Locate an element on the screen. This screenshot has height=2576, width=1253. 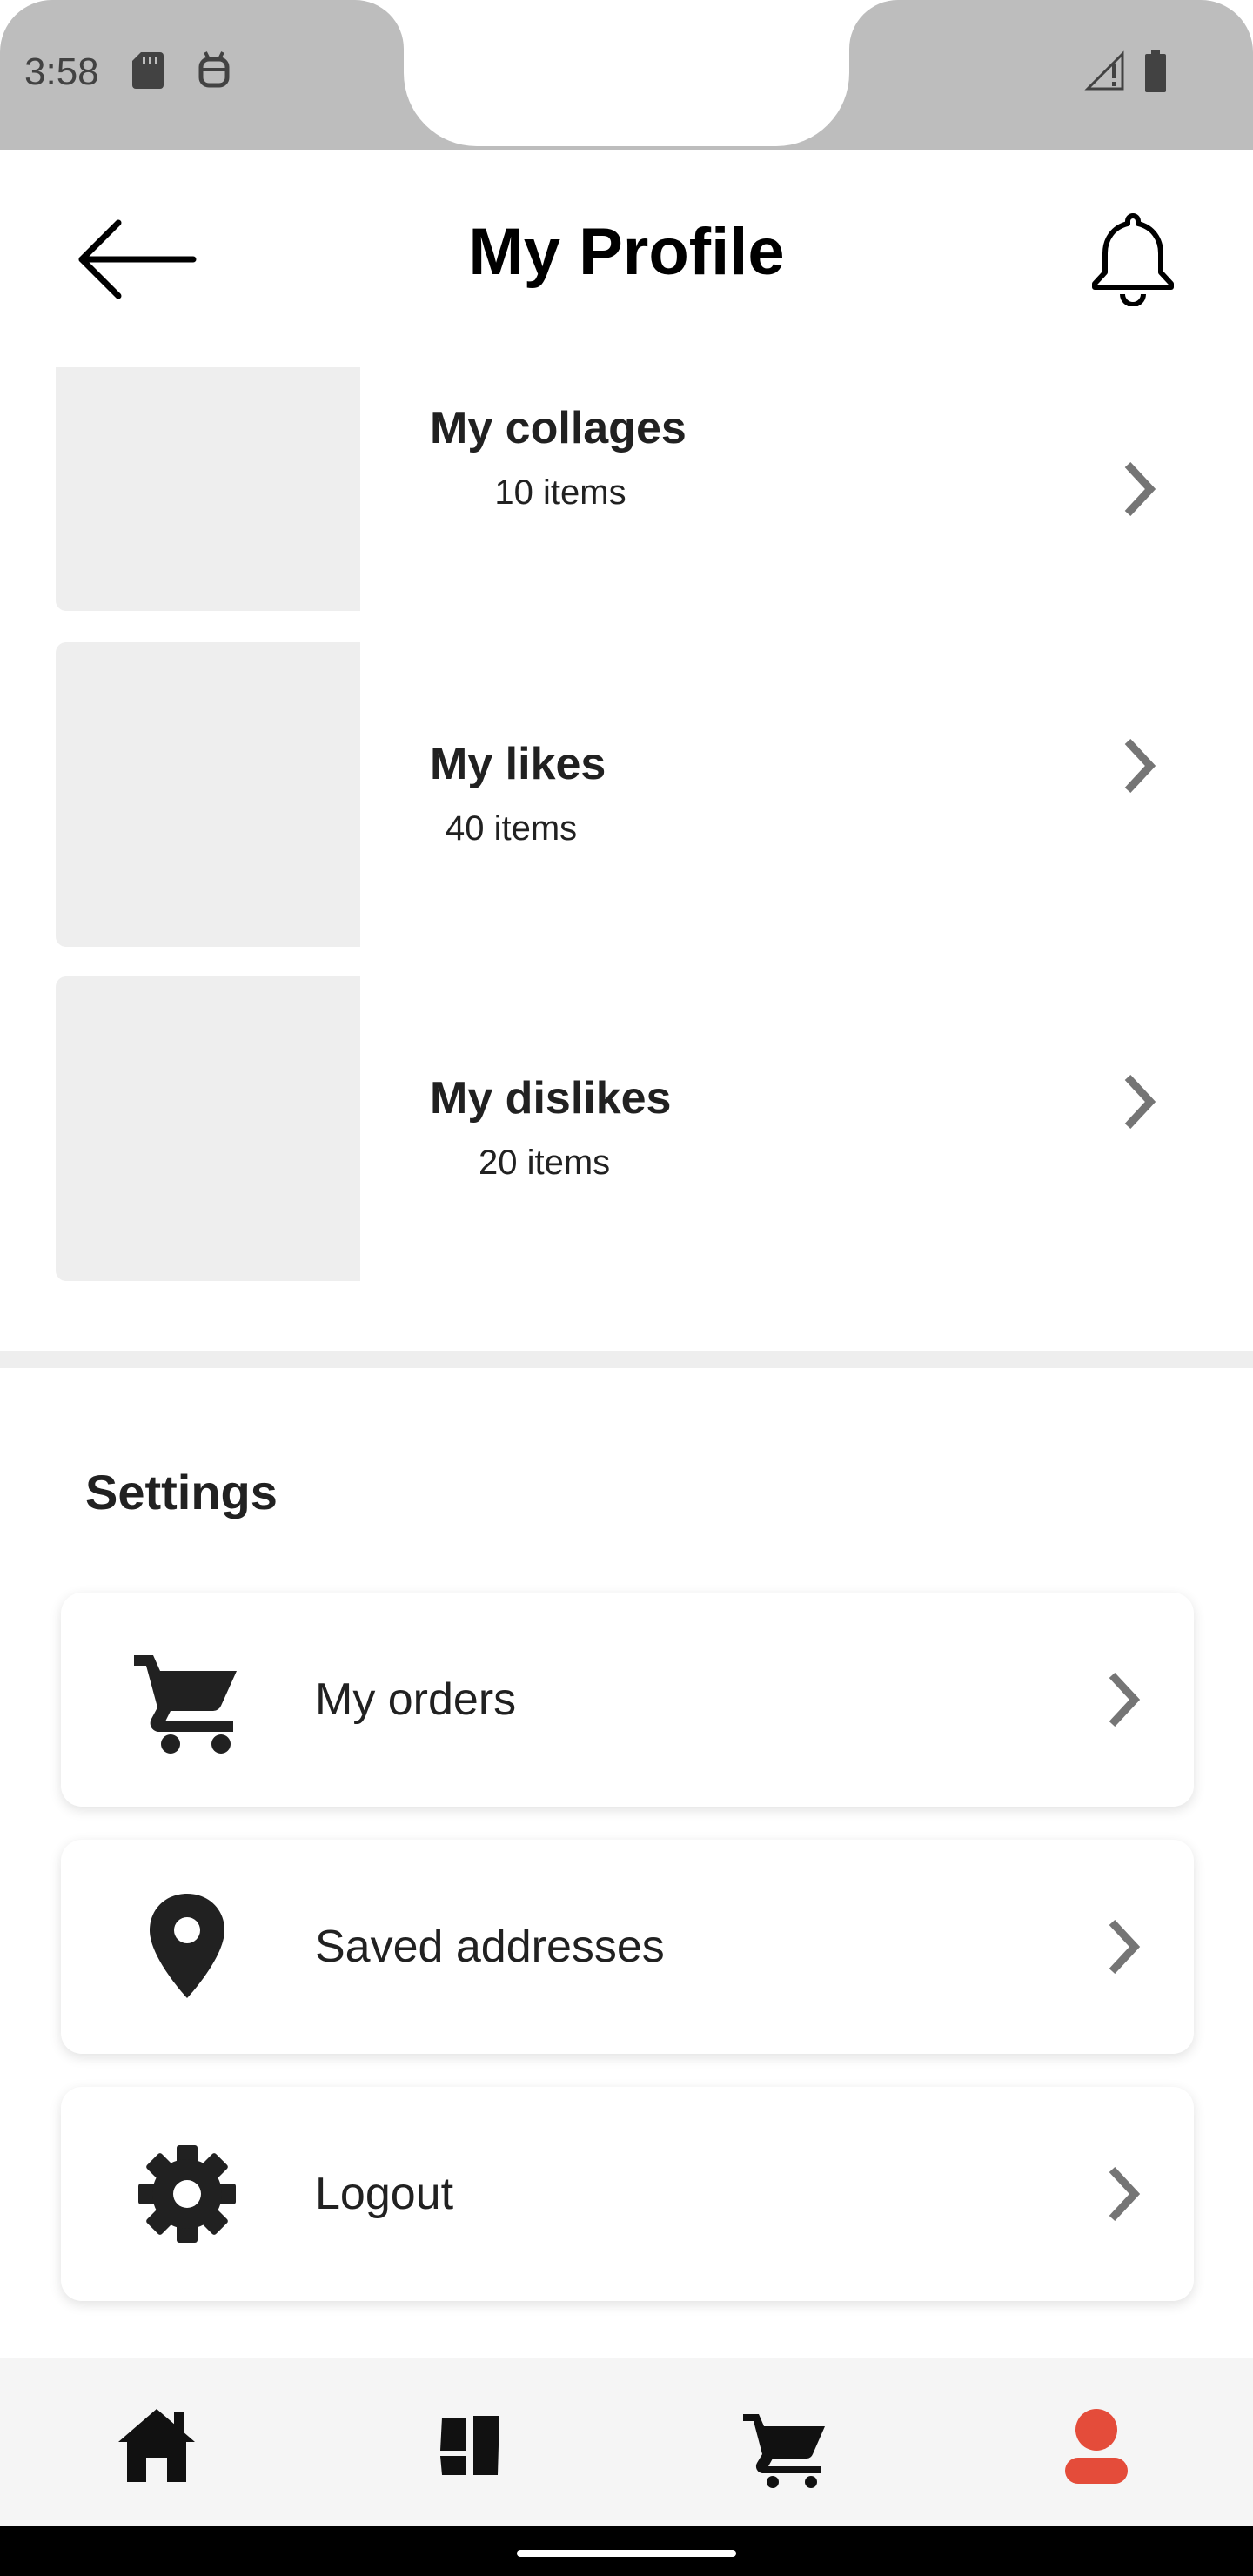
collection-item-dislikes: My dislikes 20 items is located at coordinates (626, 1128).